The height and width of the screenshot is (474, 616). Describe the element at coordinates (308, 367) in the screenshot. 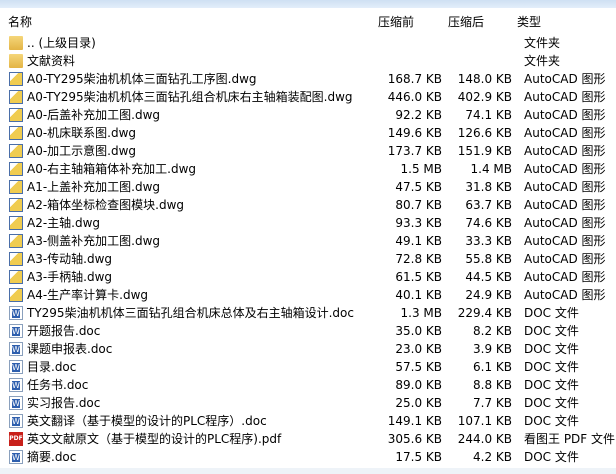

I see `file-row: 目录.doc 57.5 KB 6.1 KB DOC 文件` at that location.